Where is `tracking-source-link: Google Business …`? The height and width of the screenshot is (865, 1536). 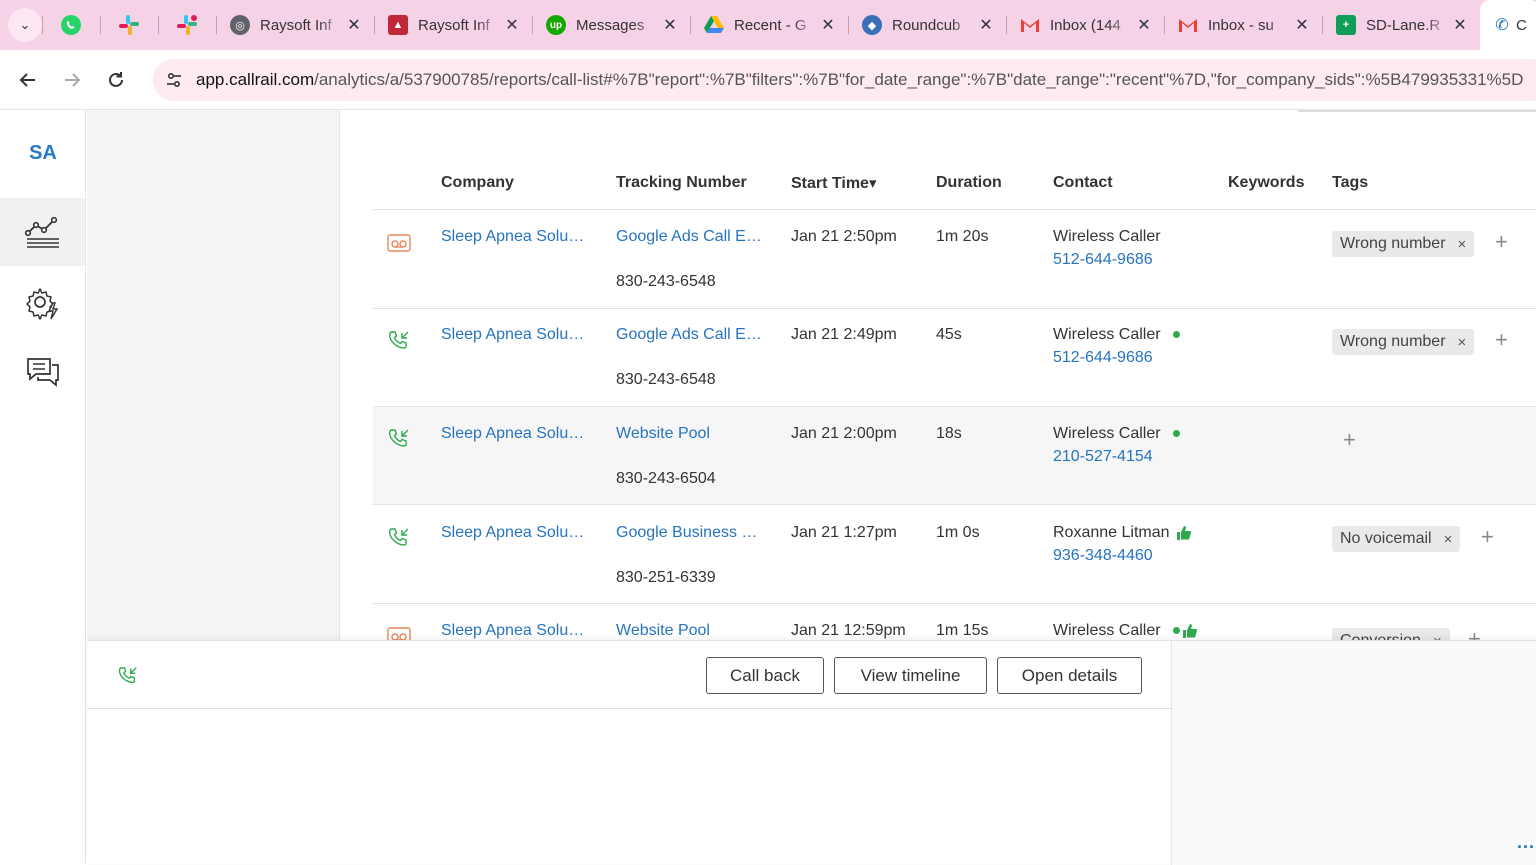
tracking-source-link: Google Business … is located at coordinates (686, 533).